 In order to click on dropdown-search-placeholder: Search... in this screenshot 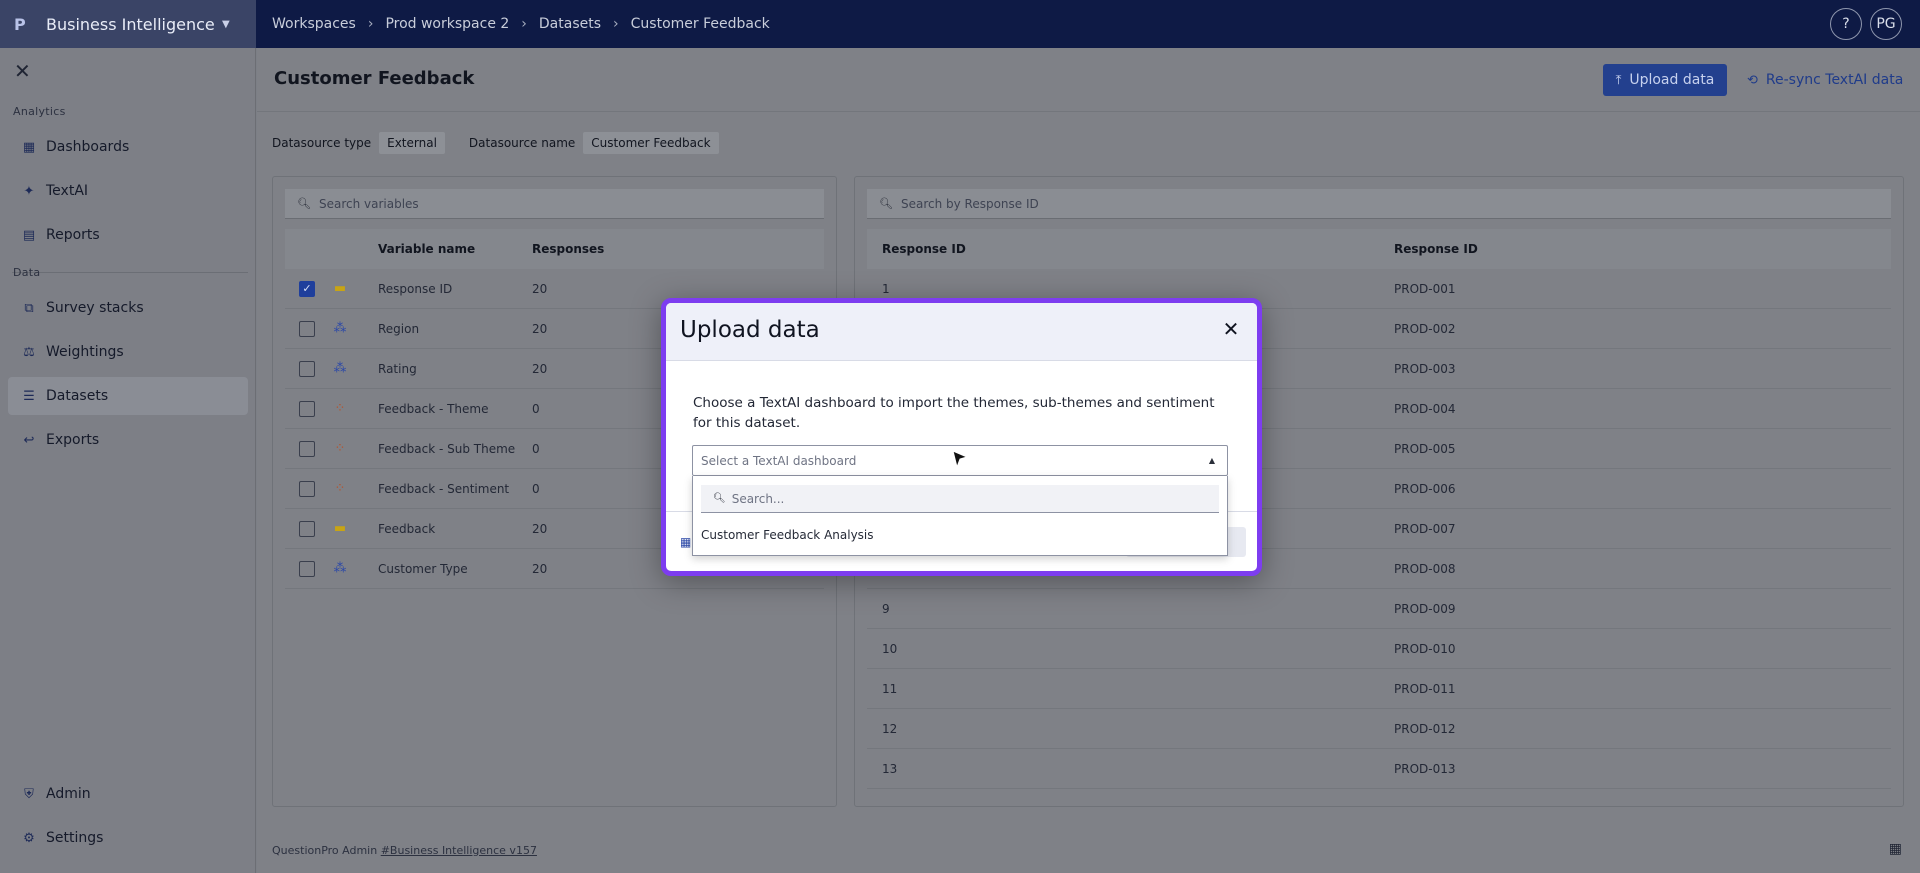, I will do `click(758, 498)`.